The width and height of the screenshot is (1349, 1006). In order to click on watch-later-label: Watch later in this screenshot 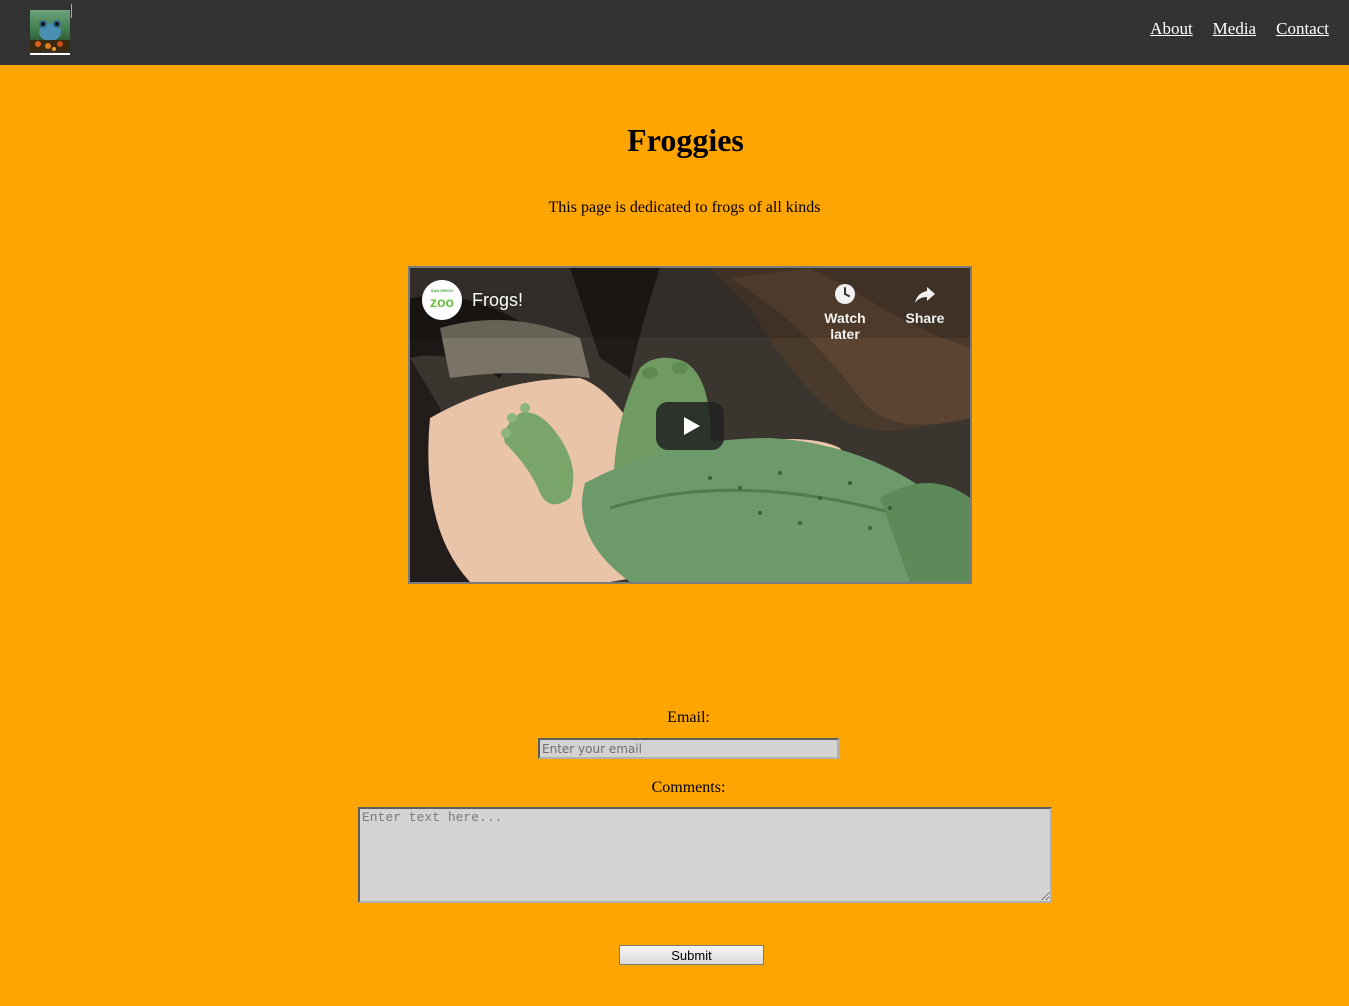, I will do `click(845, 326)`.